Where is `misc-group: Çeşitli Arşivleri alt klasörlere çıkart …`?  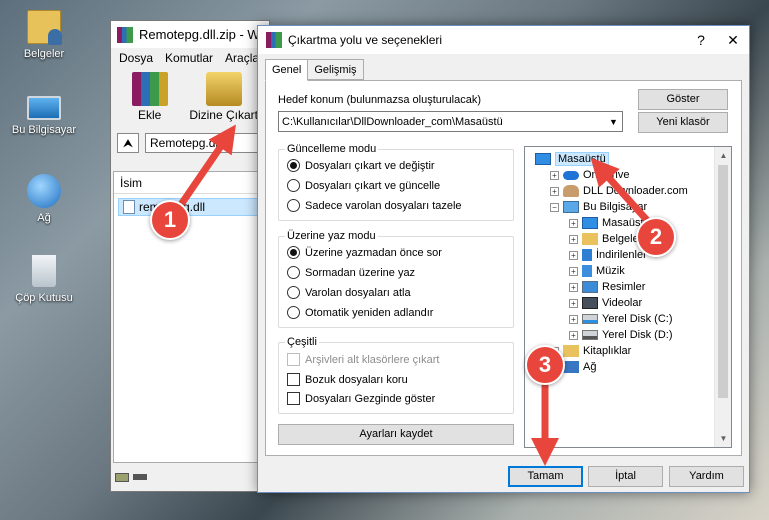 misc-group: Çeşitli Arşivleri alt klasörlere çıkart … is located at coordinates (396, 375).